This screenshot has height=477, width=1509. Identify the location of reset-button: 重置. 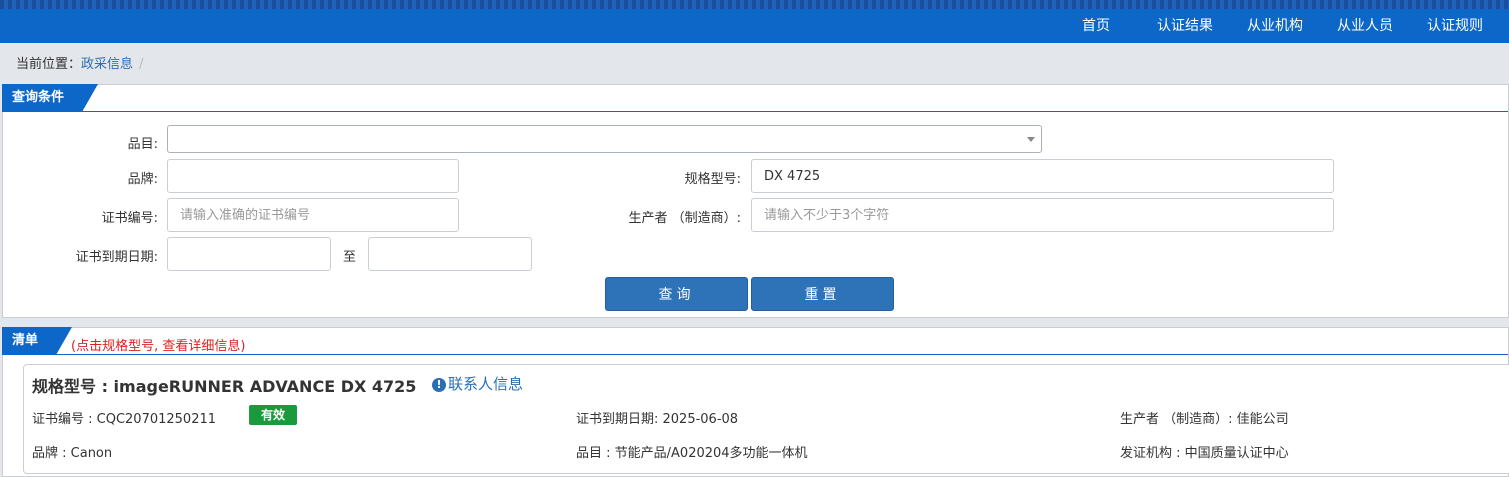
(822, 294).